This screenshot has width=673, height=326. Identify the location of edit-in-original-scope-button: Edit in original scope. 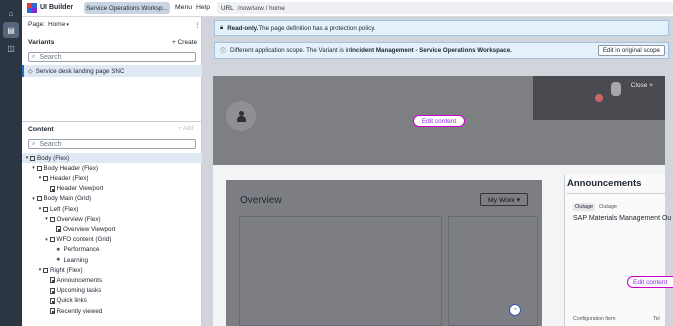
(631, 50).